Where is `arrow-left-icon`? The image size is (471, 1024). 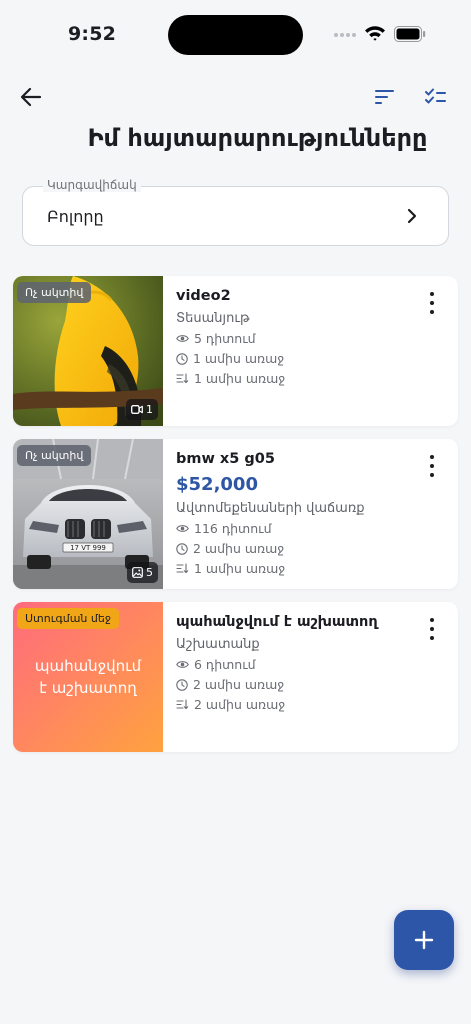 arrow-left-icon is located at coordinates (31, 97).